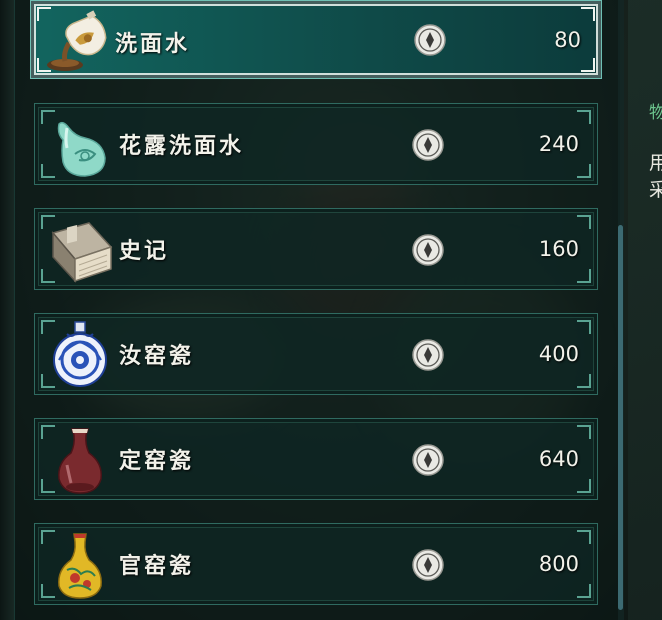 The height and width of the screenshot is (620, 662). What do you see at coordinates (655, 190) in the screenshot?
I see `detail-text-line-2: 采` at bounding box center [655, 190].